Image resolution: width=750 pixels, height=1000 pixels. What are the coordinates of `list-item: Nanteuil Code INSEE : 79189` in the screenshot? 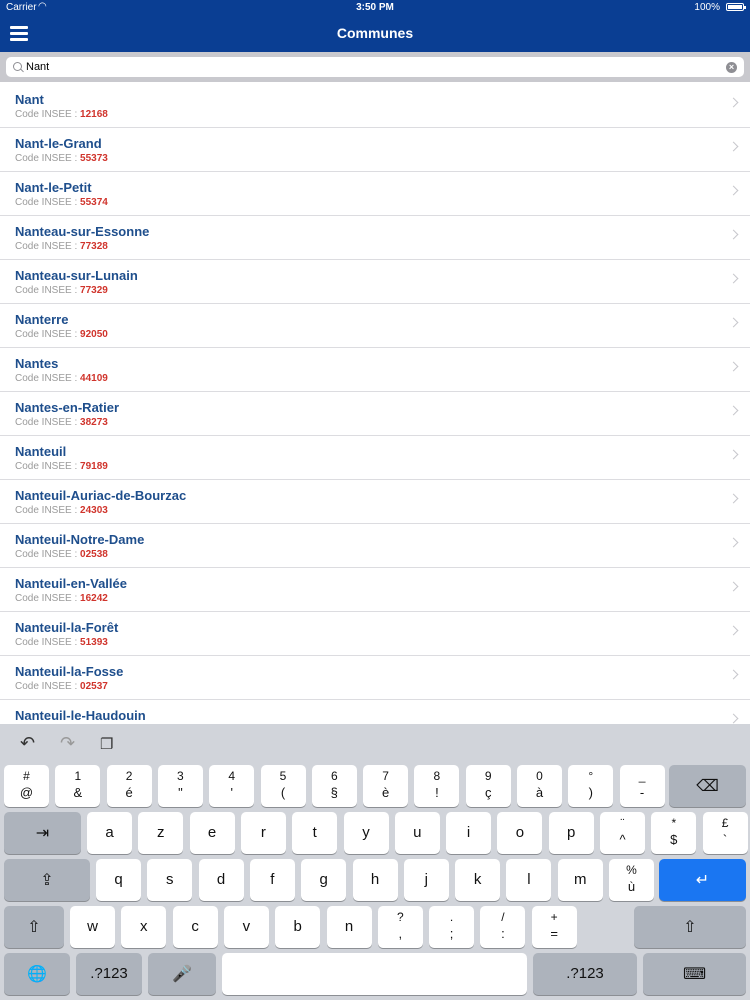 It's located at (375, 458).